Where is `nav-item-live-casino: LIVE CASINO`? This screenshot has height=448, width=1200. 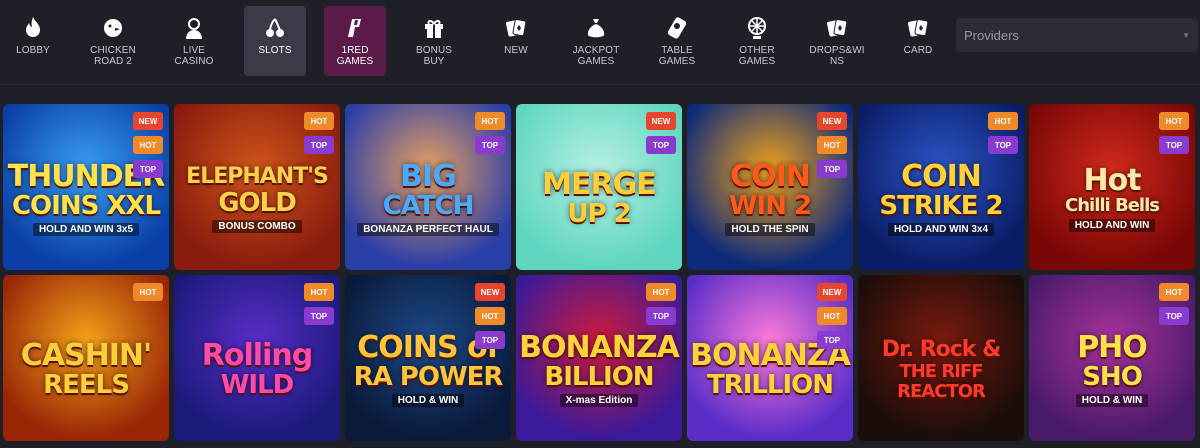 nav-item-live-casino: LIVE CASINO is located at coordinates (194, 41).